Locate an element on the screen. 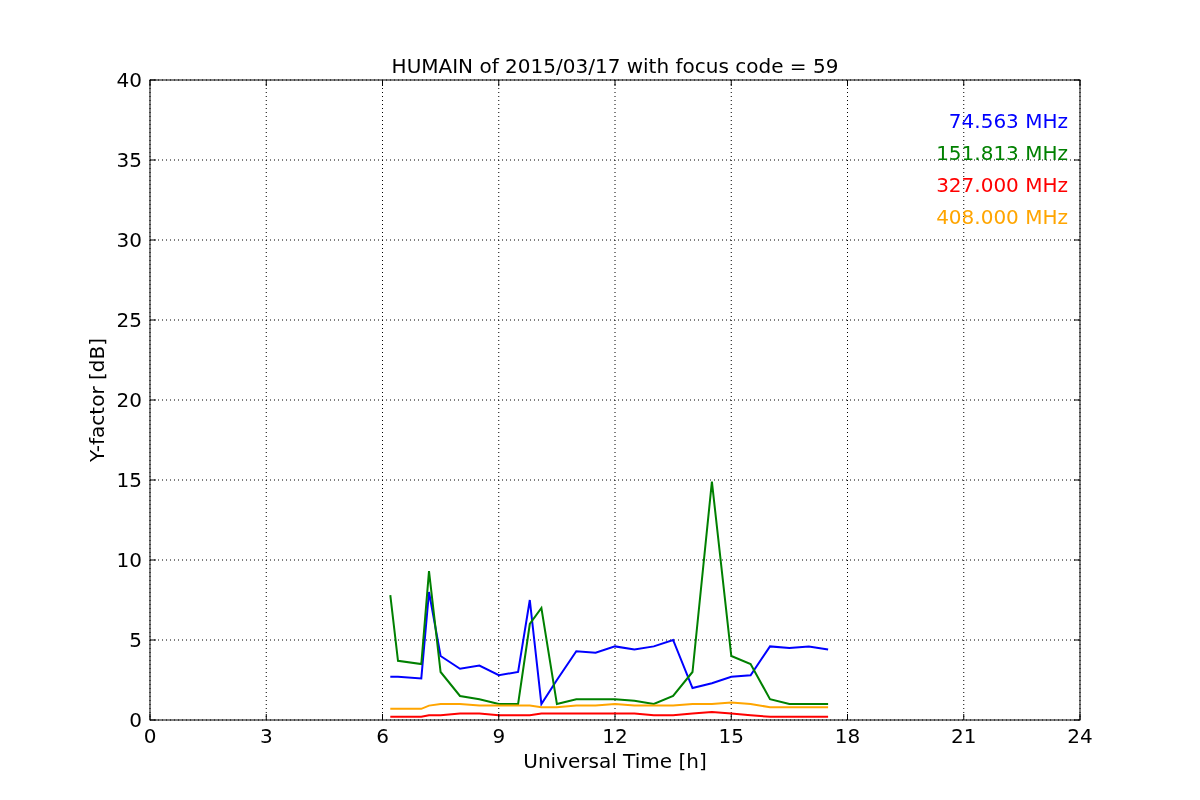 Image resolution: width=1200 pixels, height=800 pixels. x-tick-label: 15 is located at coordinates (731, 736).